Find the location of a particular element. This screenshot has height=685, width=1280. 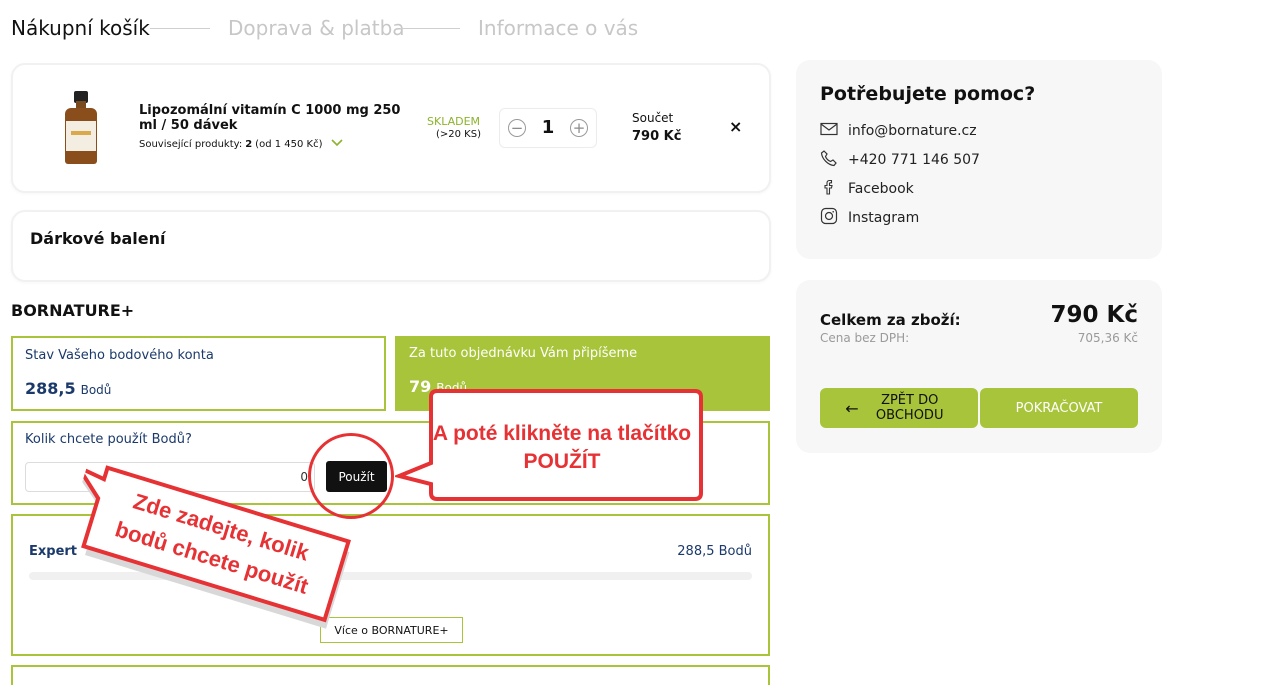

points-balance-unit: Bodů is located at coordinates (96, 390).